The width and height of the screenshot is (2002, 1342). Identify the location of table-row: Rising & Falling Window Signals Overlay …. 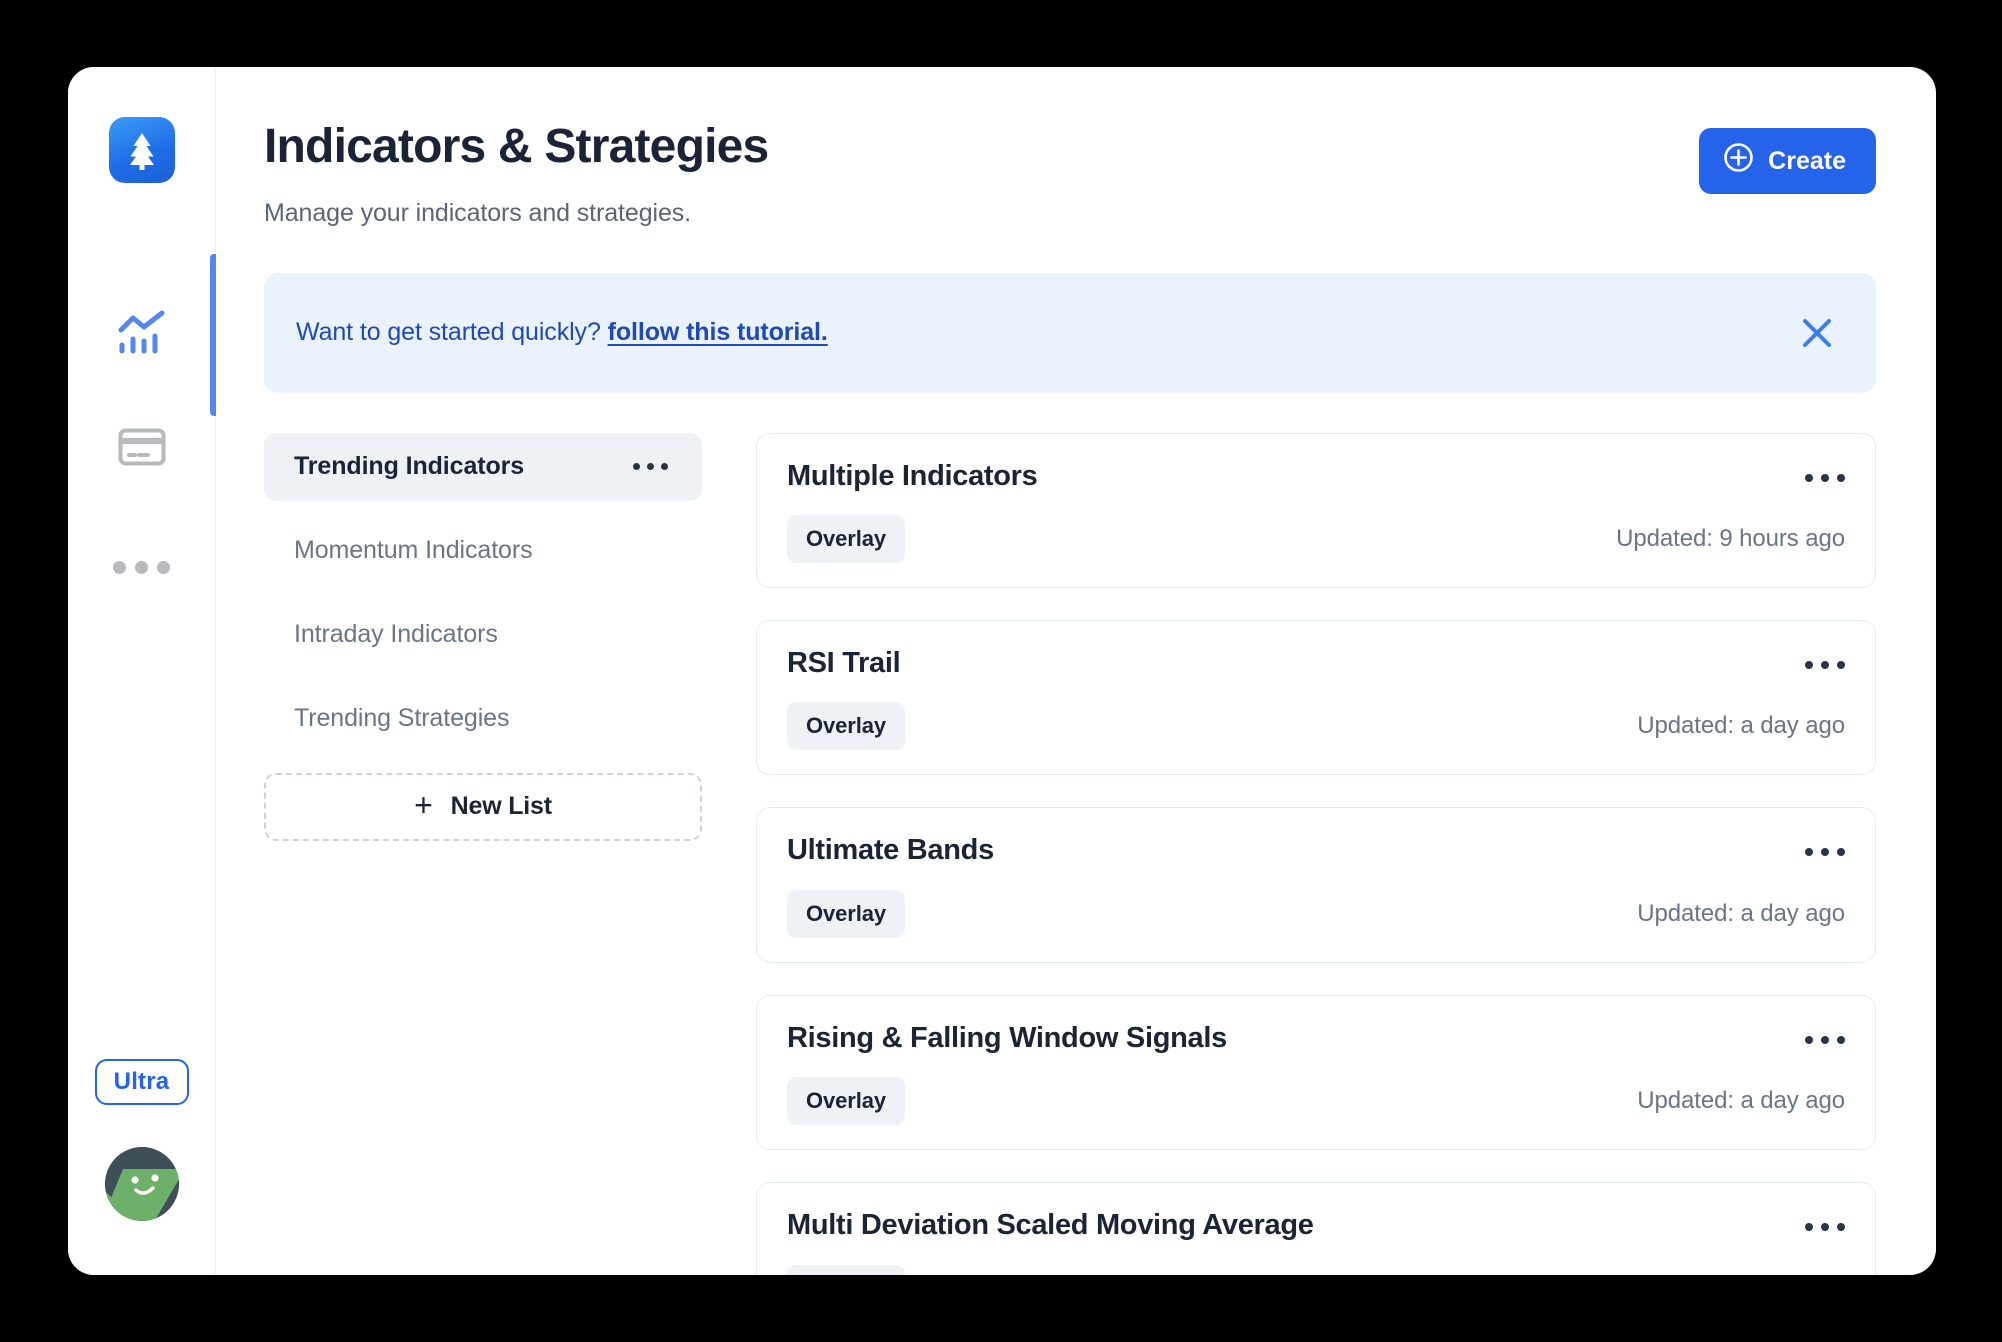
(1316, 1072).